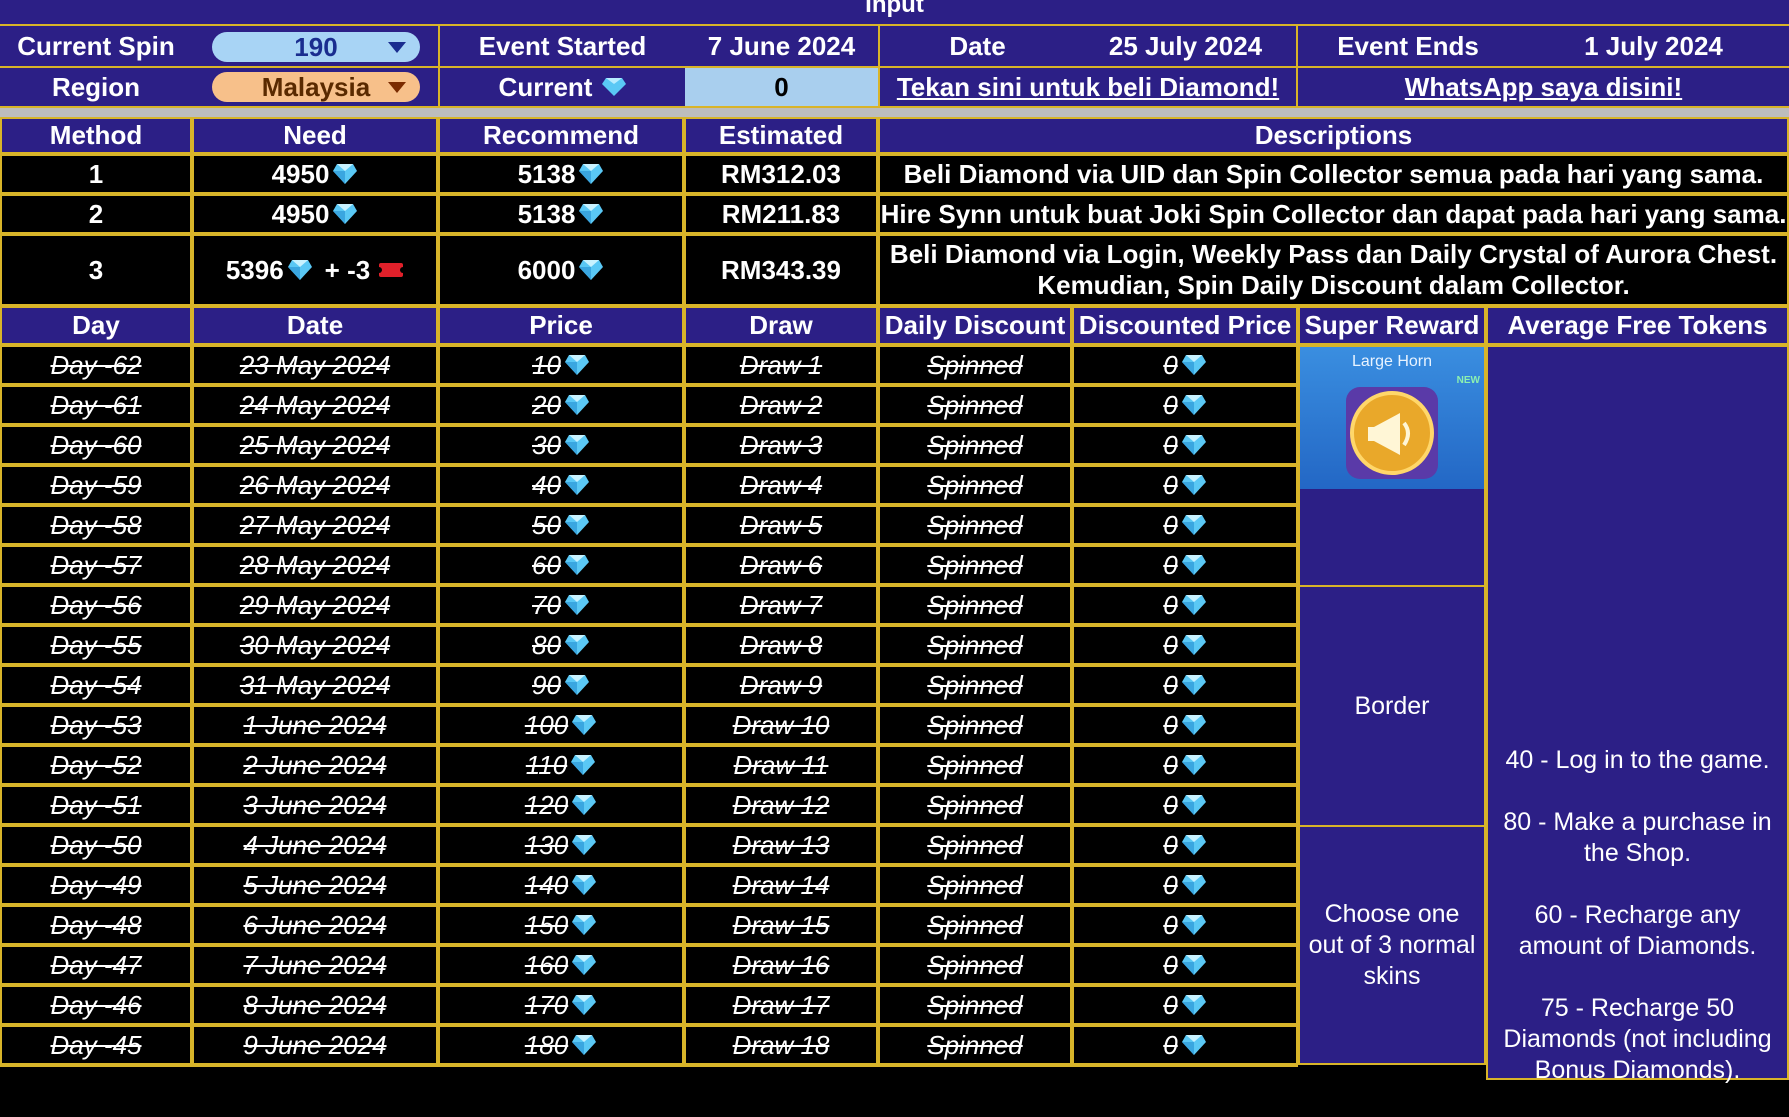  What do you see at coordinates (315, 645) in the screenshot?
I see `date-cell: 30 May 2024` at bounding box center [315, 645].